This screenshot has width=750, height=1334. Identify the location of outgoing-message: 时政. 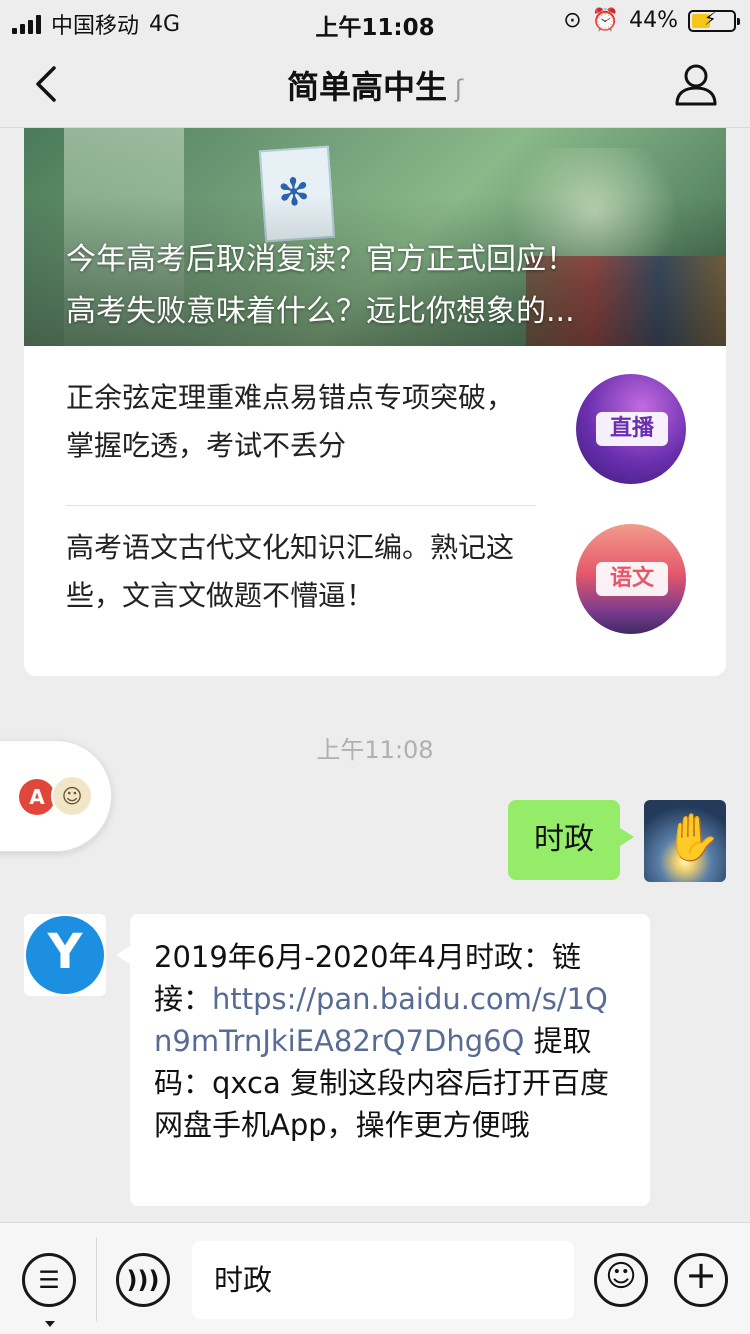
(571, 840).